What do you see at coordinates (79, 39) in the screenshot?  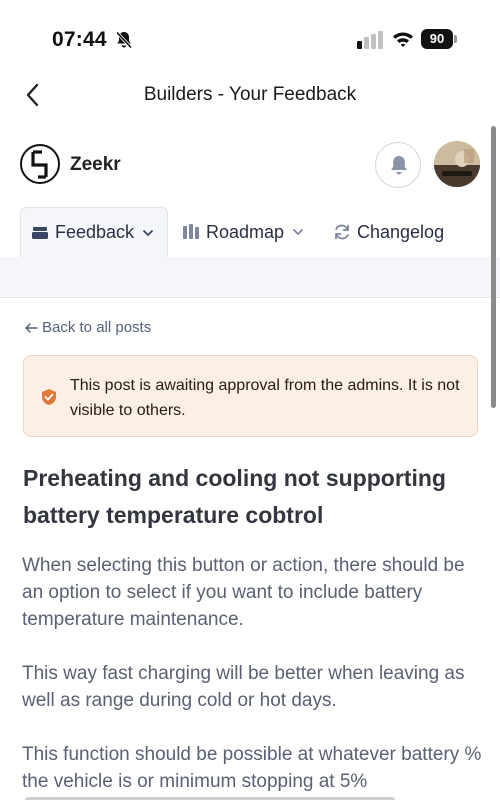 I see `status-time: 07:44` at bounding box center [79, 39].